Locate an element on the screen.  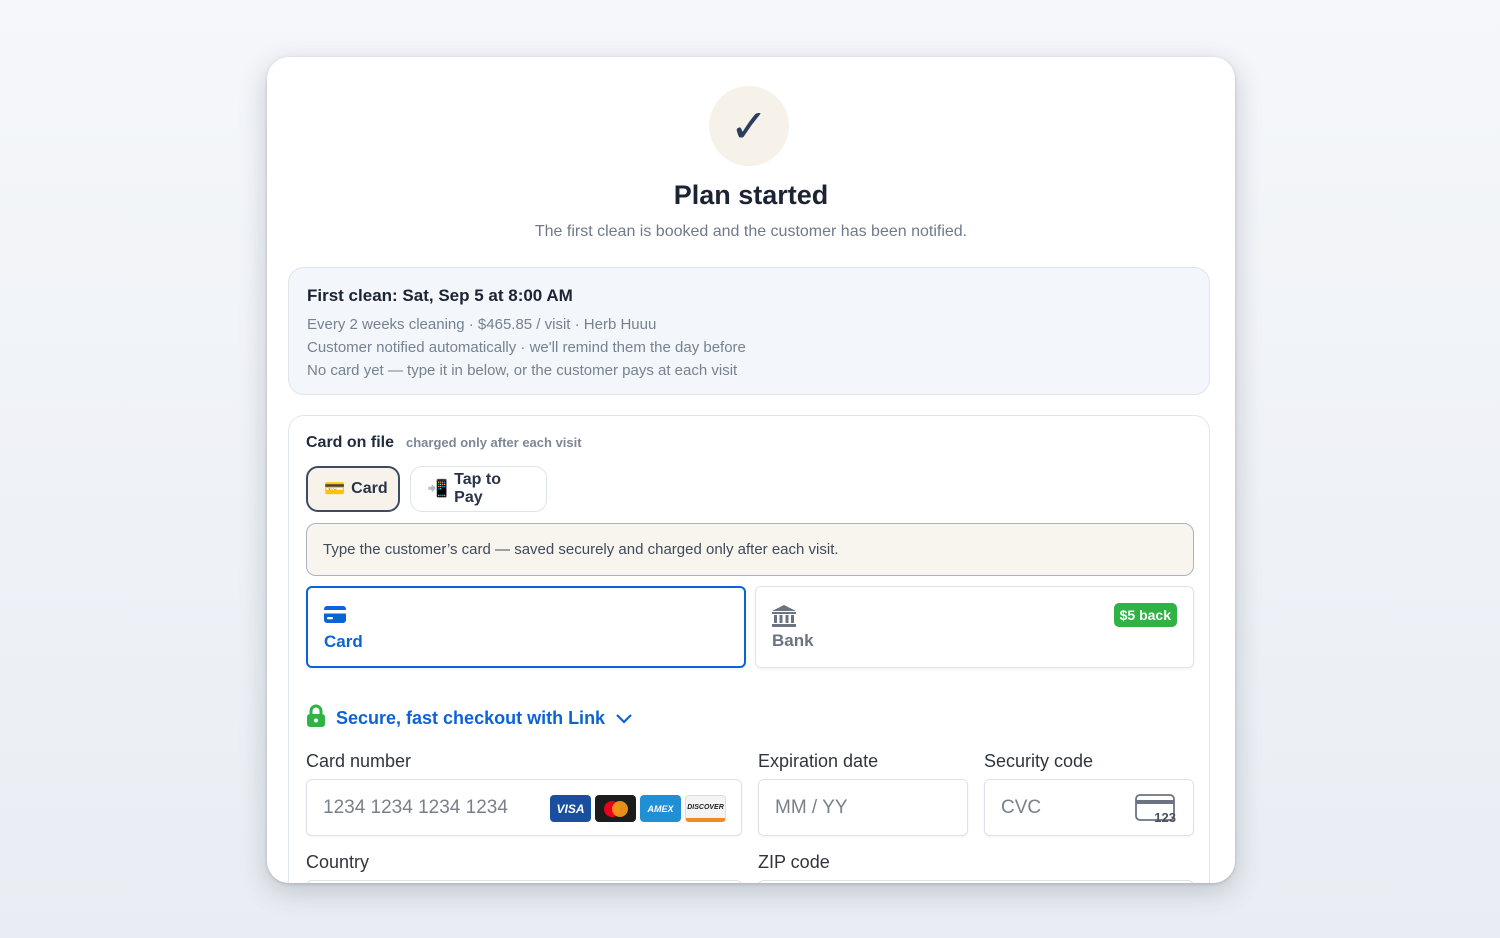
tab-card: 💳 Card is located at coordinates (353, 489).